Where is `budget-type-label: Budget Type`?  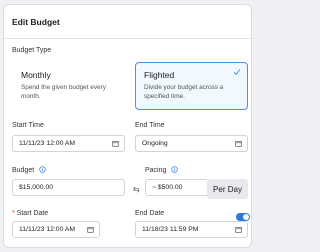
budget-type-label: Budget Type is located at coordinates (32, 50).